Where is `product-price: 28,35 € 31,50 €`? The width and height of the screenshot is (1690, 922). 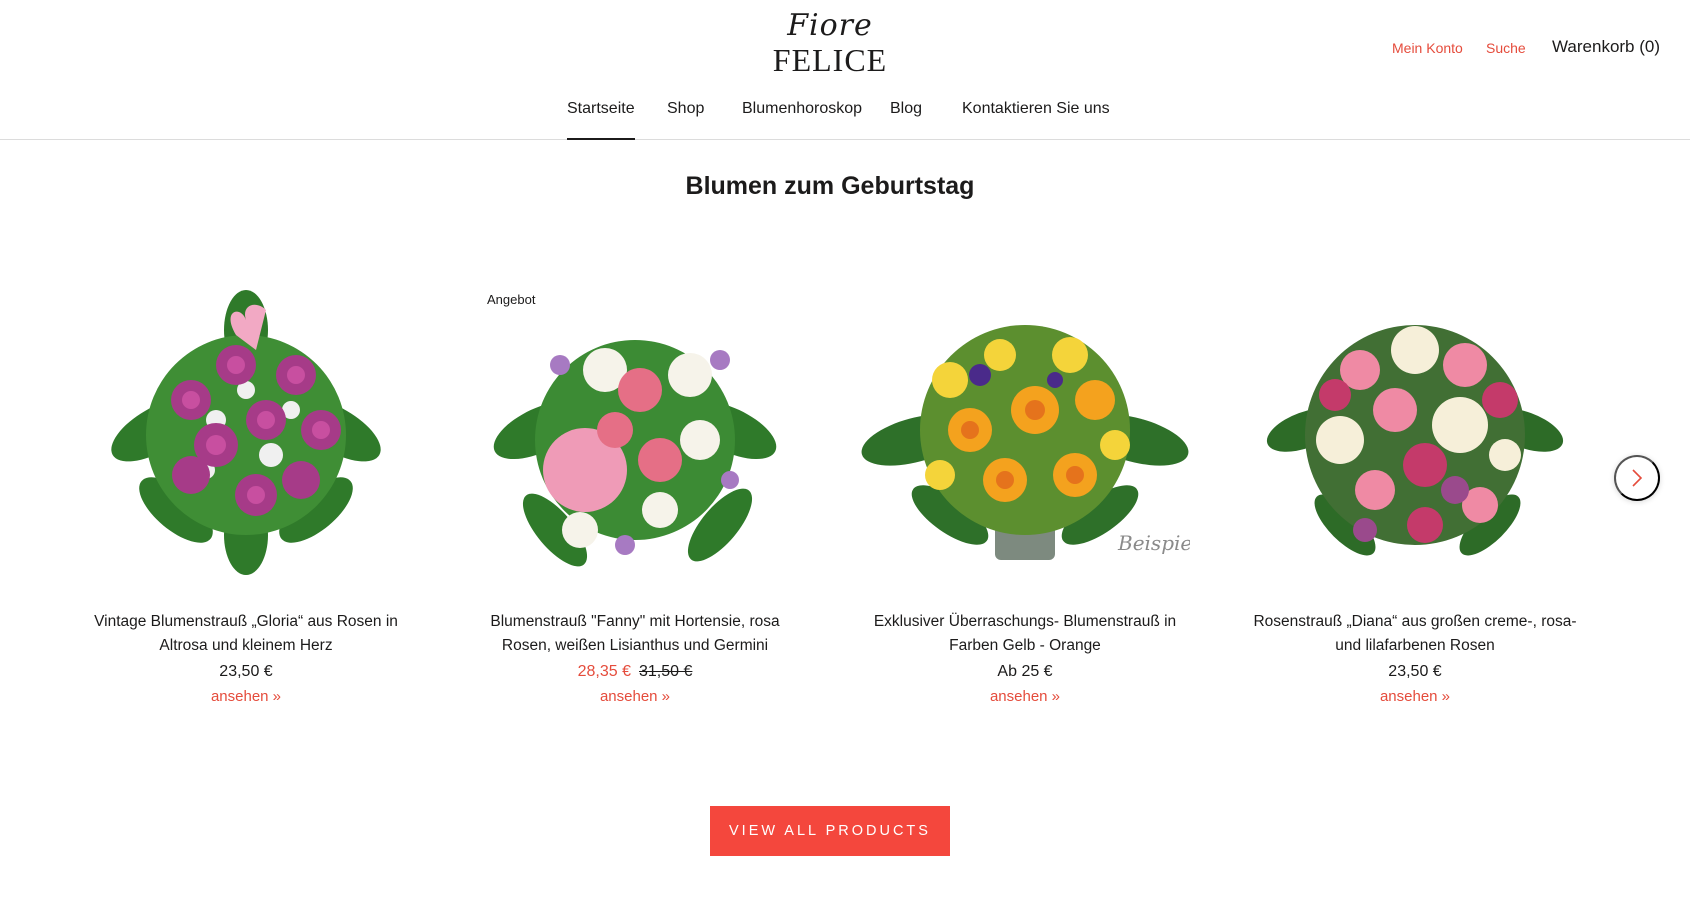 product-price: 28,35 € 31,50 € is located at coordinates (635, 674).